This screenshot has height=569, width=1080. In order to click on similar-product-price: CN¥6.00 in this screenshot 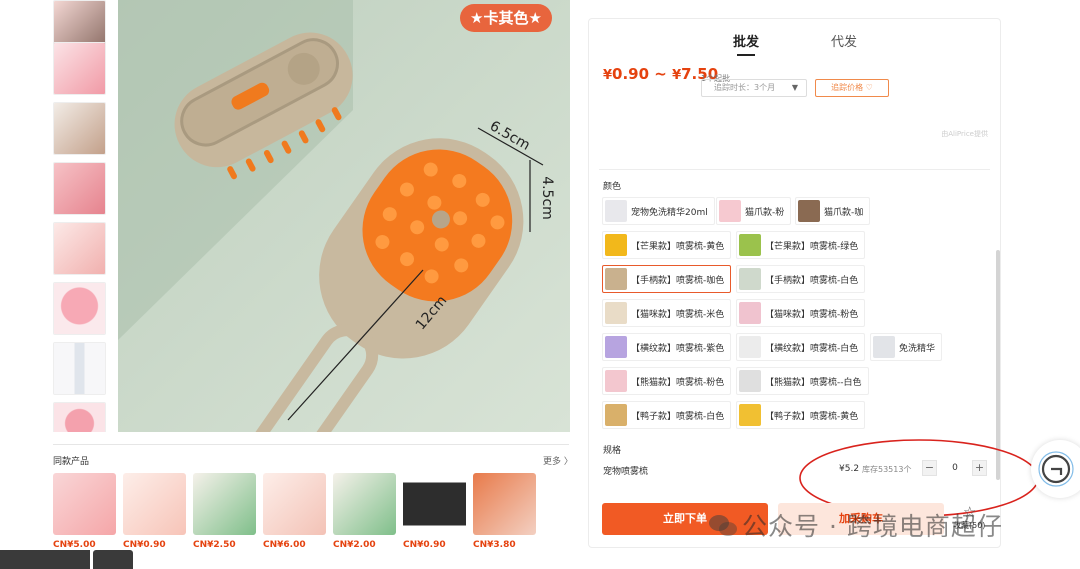, I will do `click(284, 545)`.